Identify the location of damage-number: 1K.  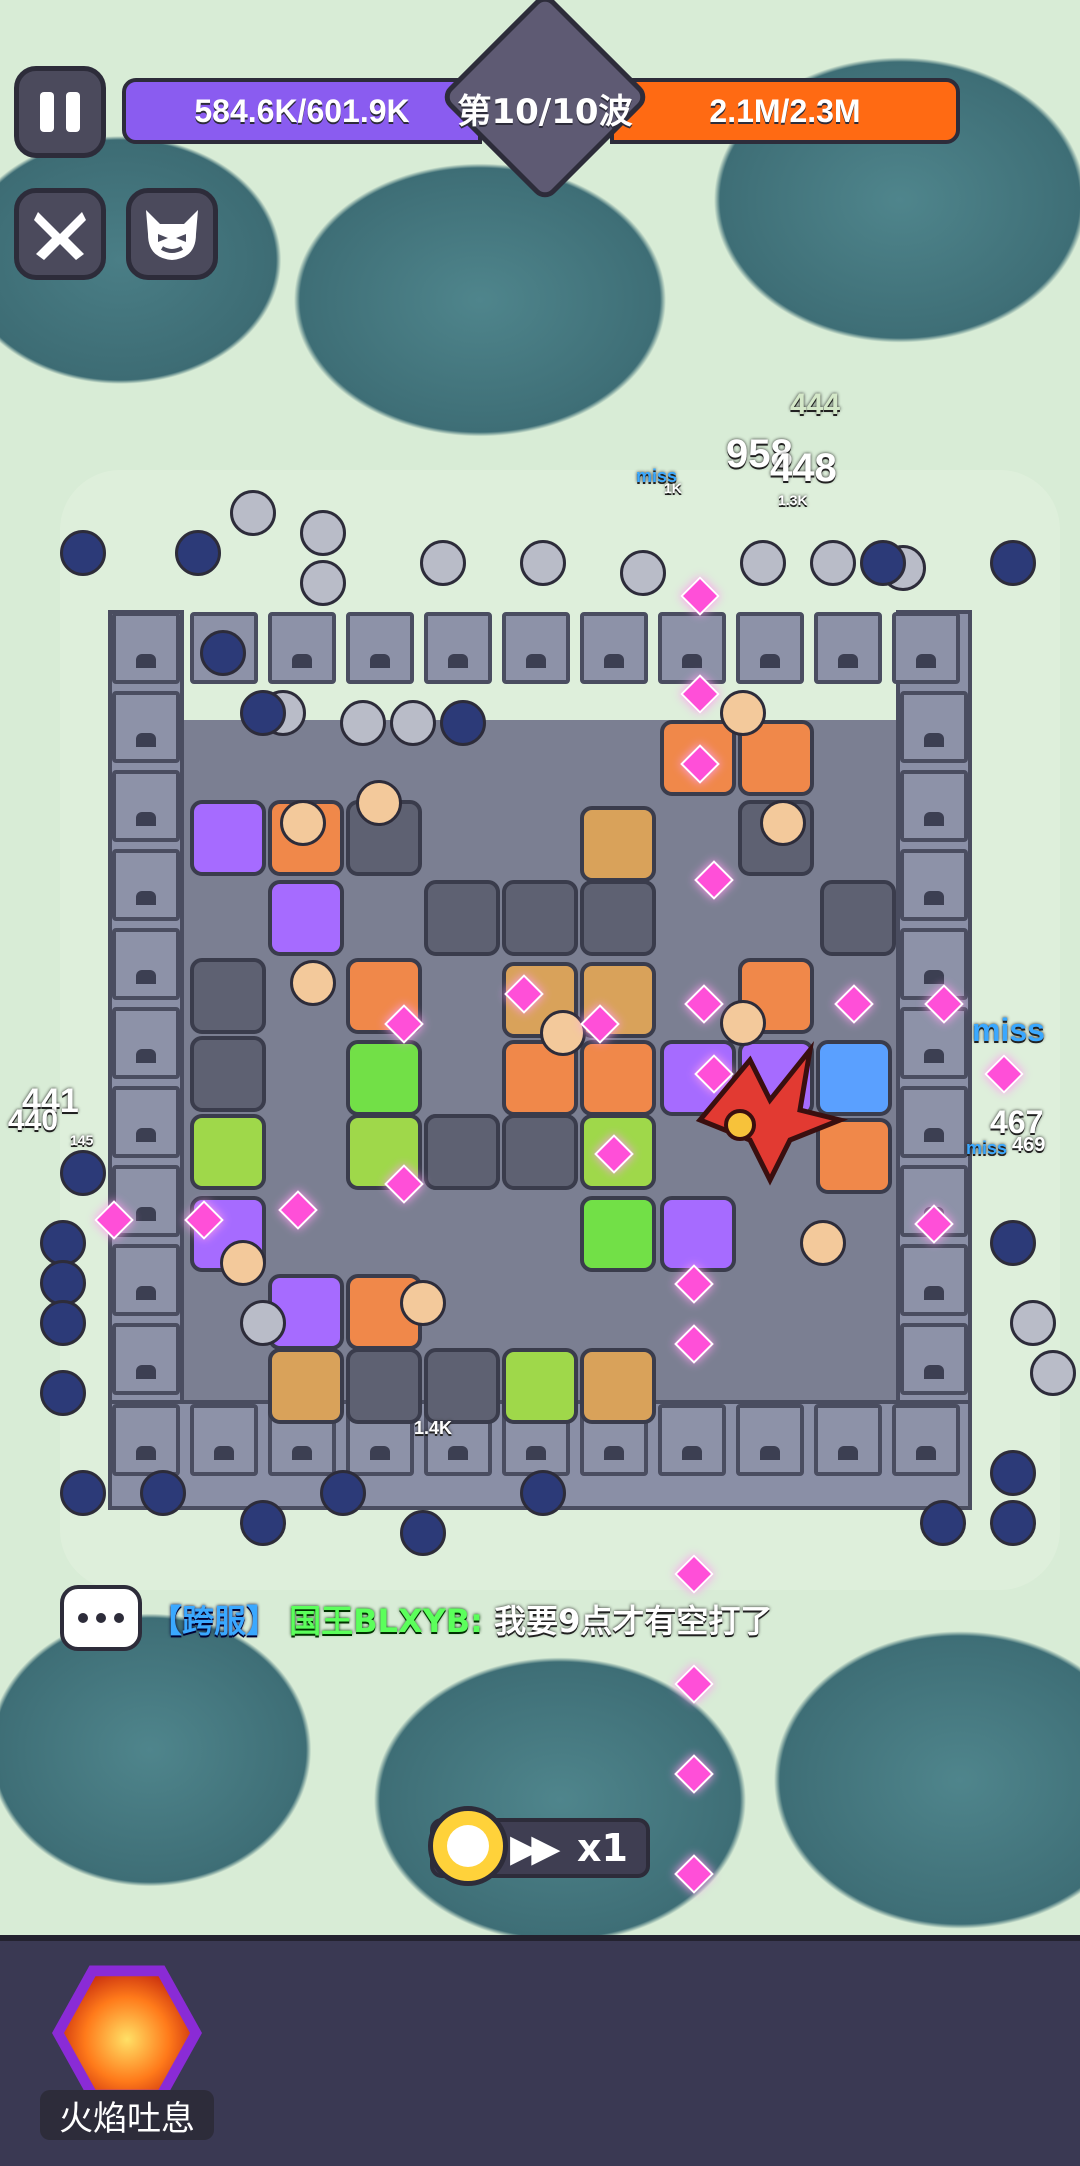
(673, 488).